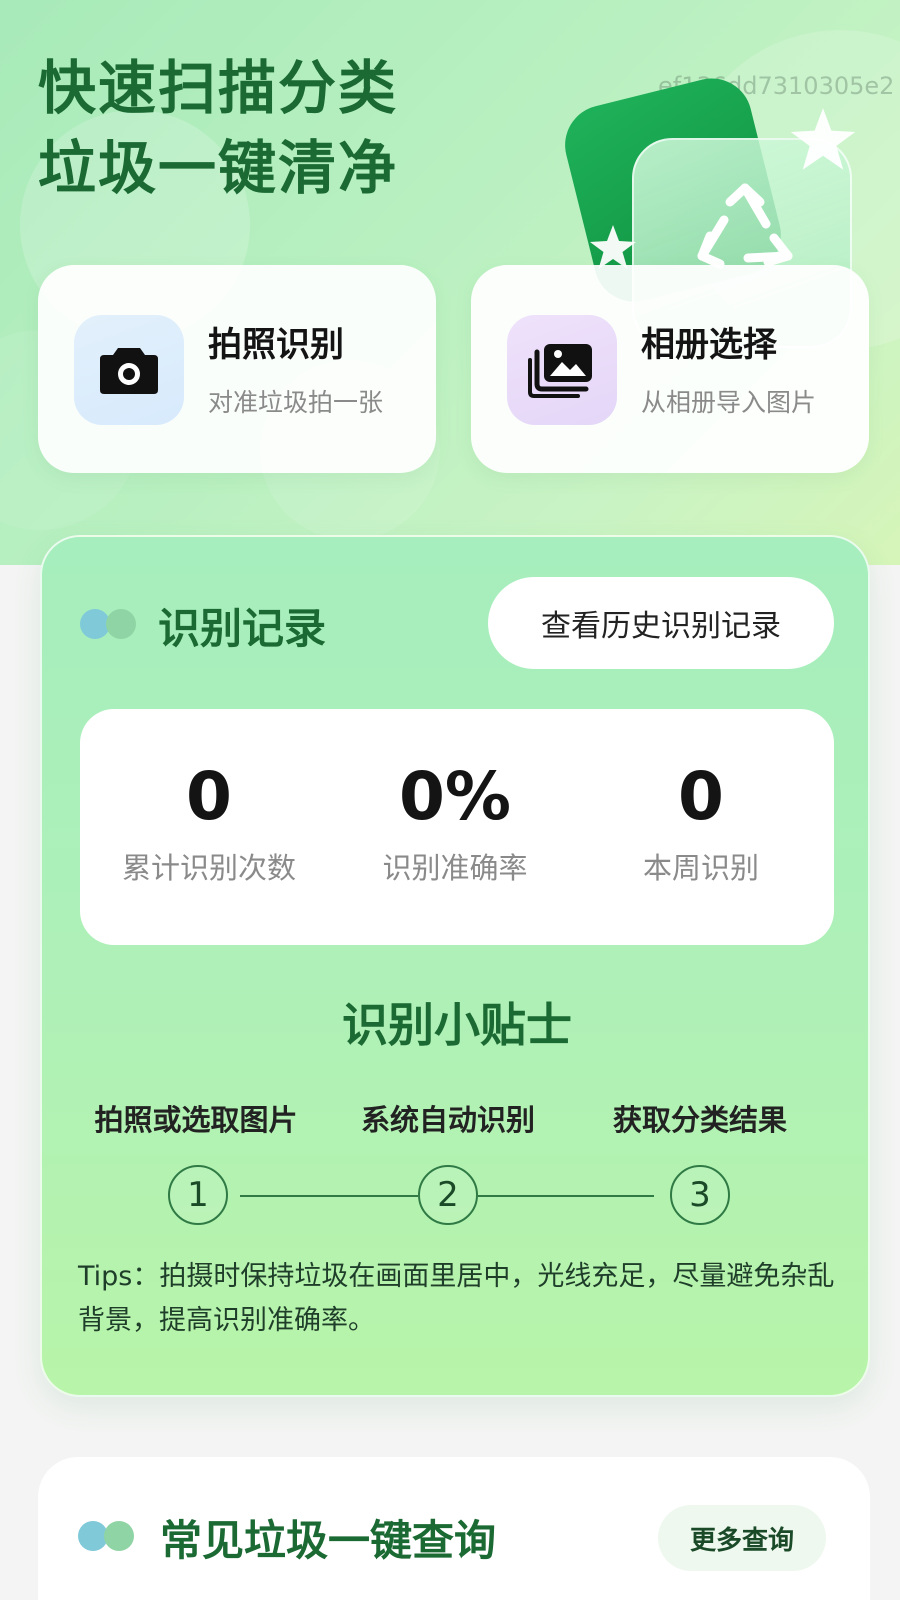  Describe the element at coordinates (218, 168) in the screenshot. I see `hero-title-line2: 垃圾一键清净` at that location.